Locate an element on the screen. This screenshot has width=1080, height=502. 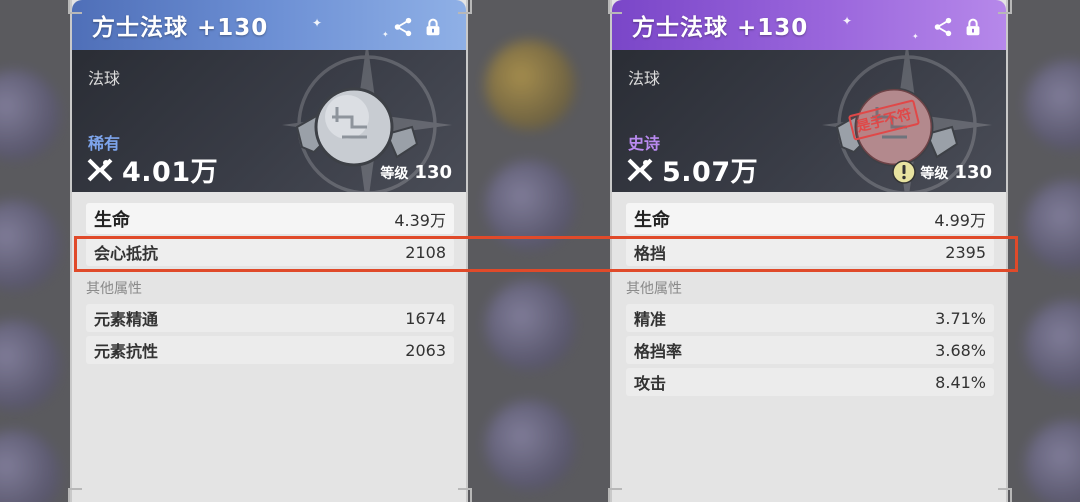
stat-value: 2395 is located at coordinates (965, 252).